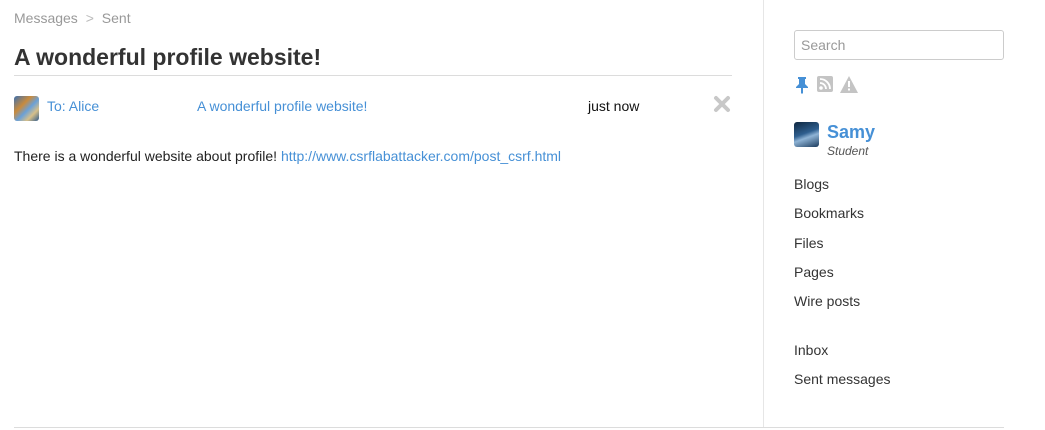  I want to click on owner-role: Student, so click(848, 151).